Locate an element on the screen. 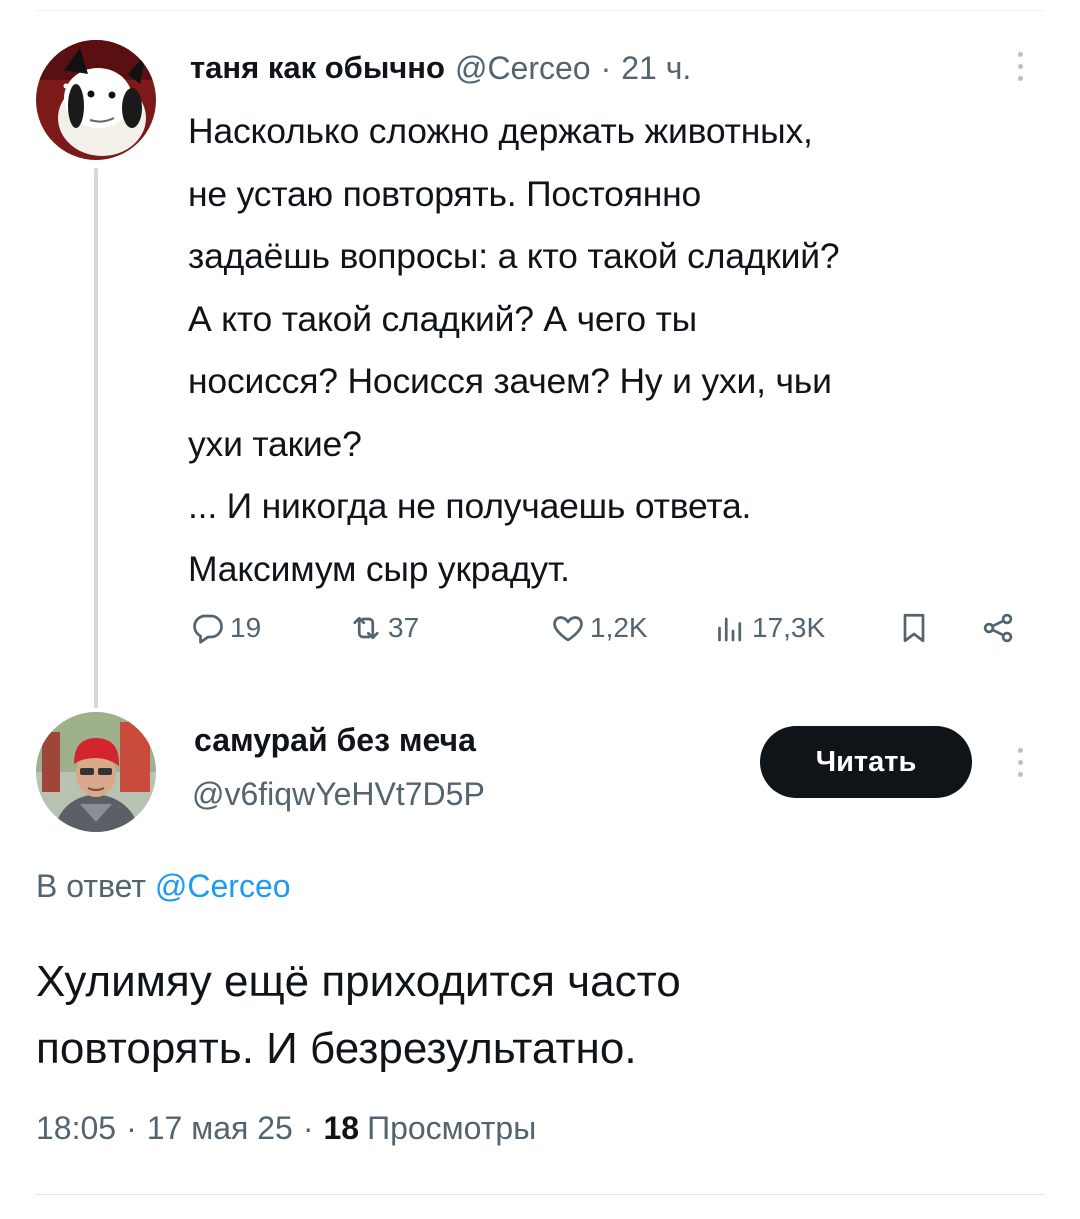 This screenshot has height=1219, width=1080. views-button: 17,3K is located at coordinates (768, 628).